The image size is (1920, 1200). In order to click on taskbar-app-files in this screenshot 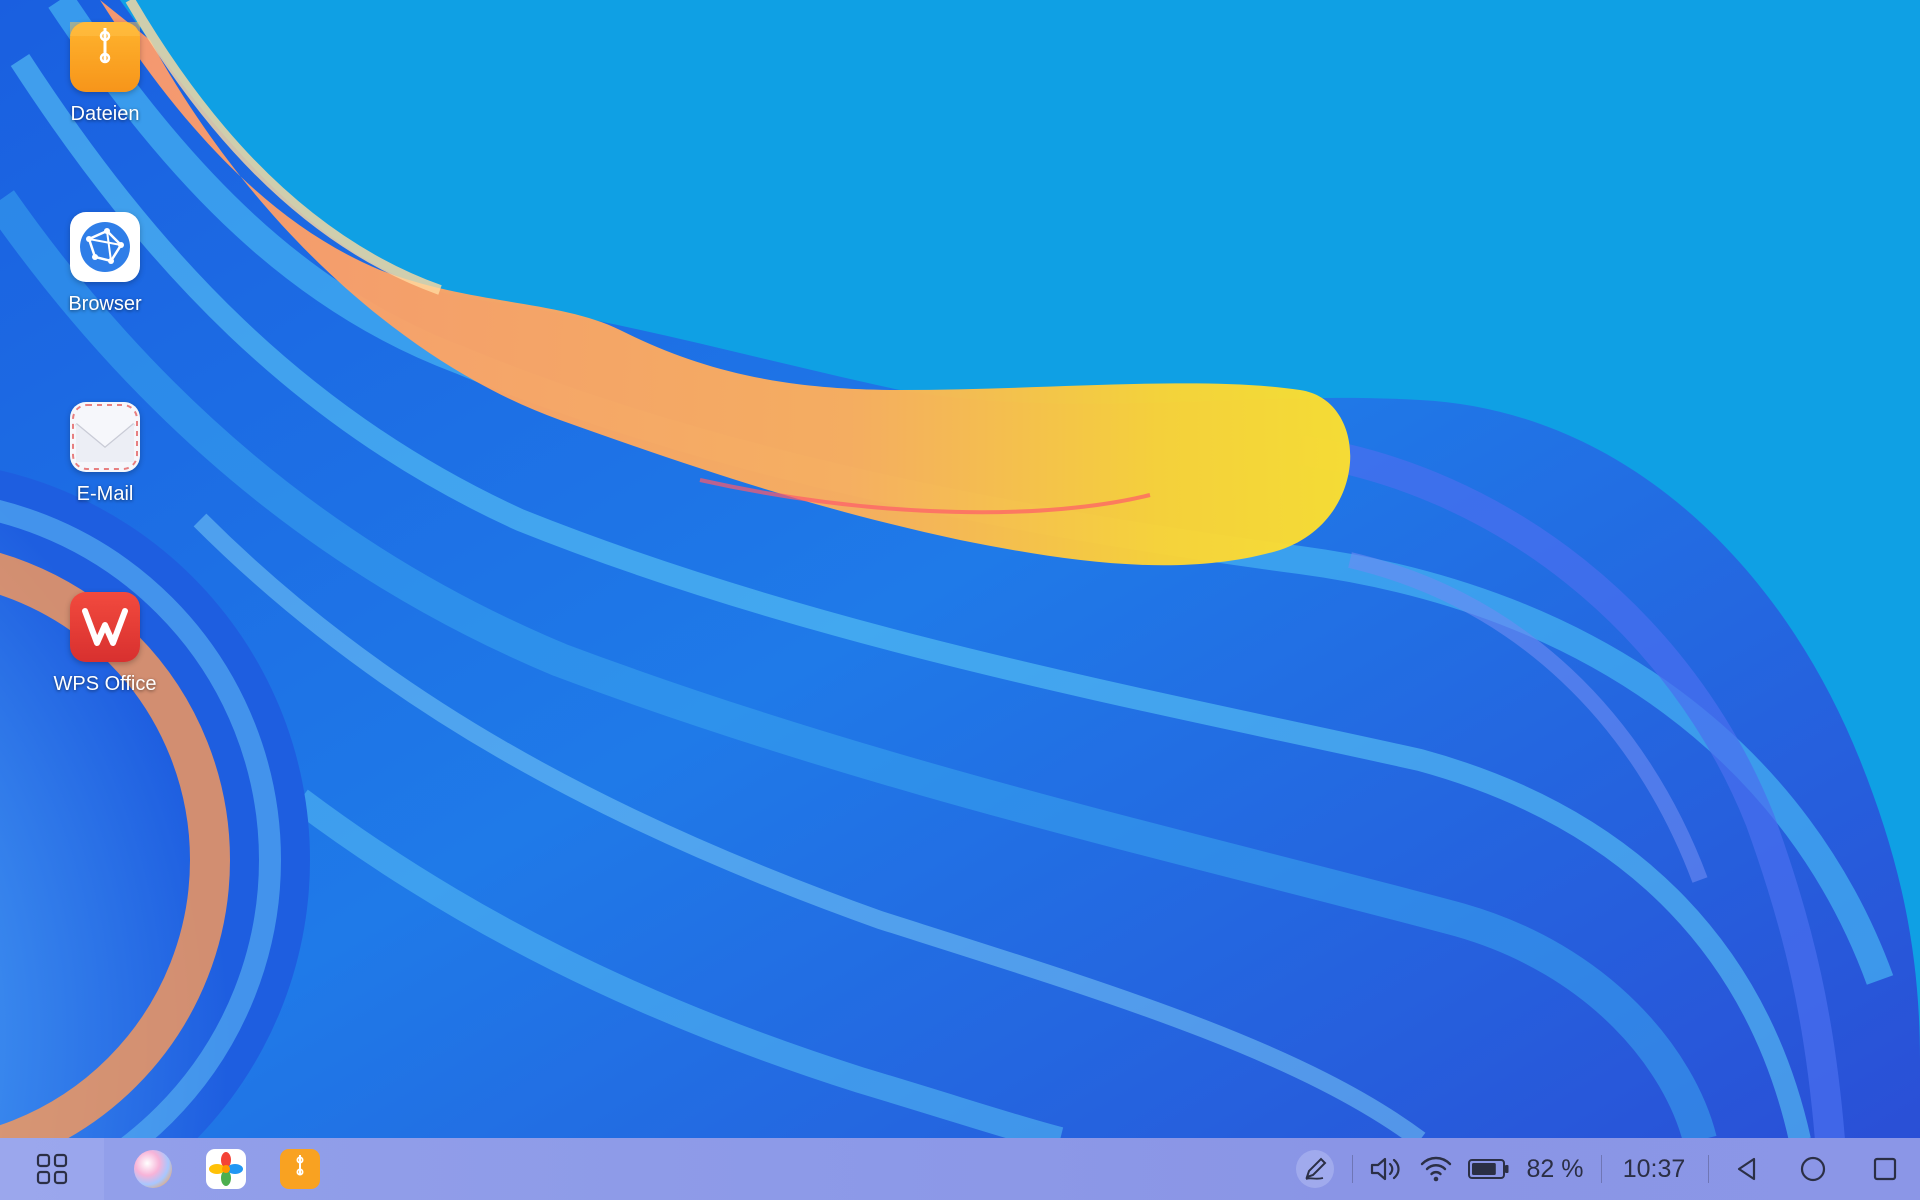, I will do `click(300, 1169)`.